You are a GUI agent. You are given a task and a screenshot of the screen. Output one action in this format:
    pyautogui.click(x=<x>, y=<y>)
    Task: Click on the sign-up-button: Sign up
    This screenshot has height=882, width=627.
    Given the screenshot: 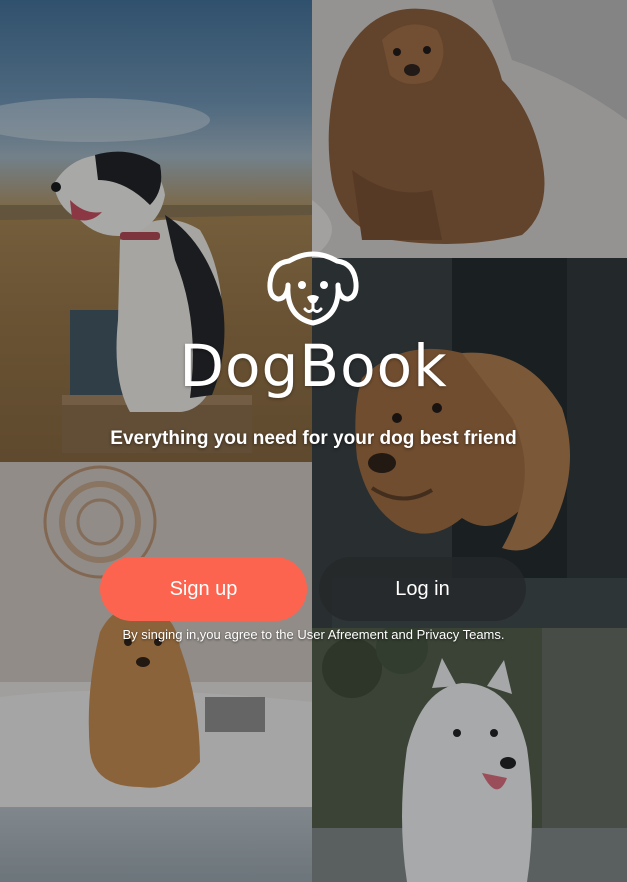 What is the action you would take?
    pyautogui.click(x=203, y=589)
    